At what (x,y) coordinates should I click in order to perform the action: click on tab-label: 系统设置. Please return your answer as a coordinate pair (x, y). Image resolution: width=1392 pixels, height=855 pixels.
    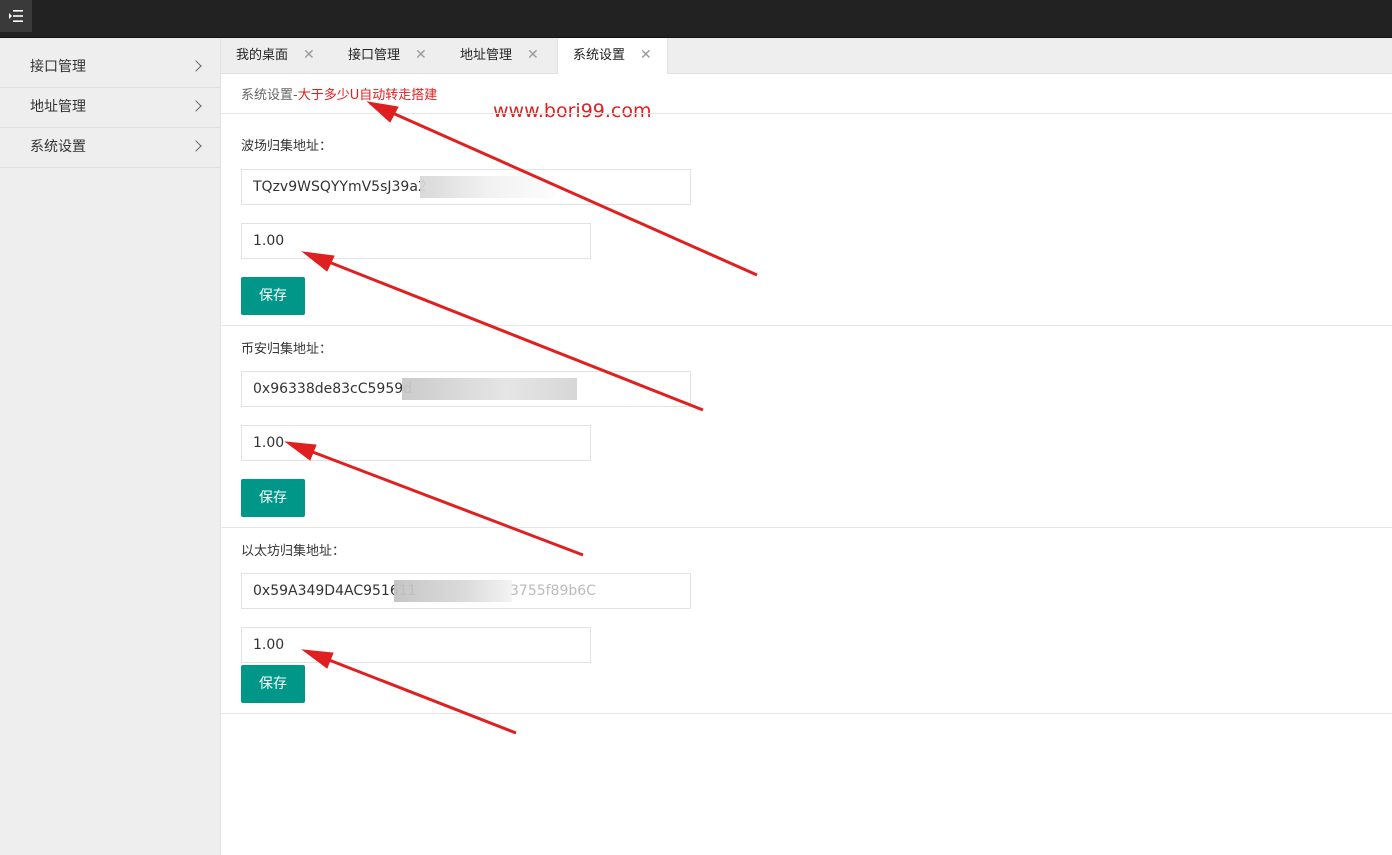
    Looking at the image, I should click on (599, 55).